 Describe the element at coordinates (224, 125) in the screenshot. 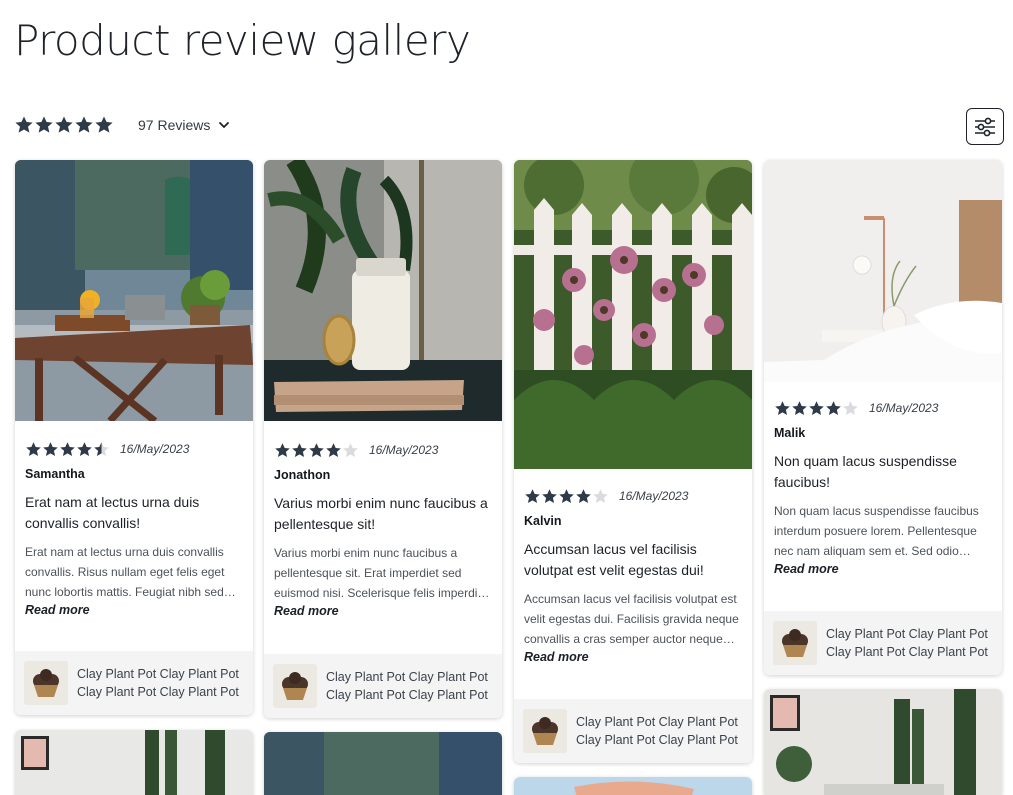

I see `chevron-down-icon` at that location.